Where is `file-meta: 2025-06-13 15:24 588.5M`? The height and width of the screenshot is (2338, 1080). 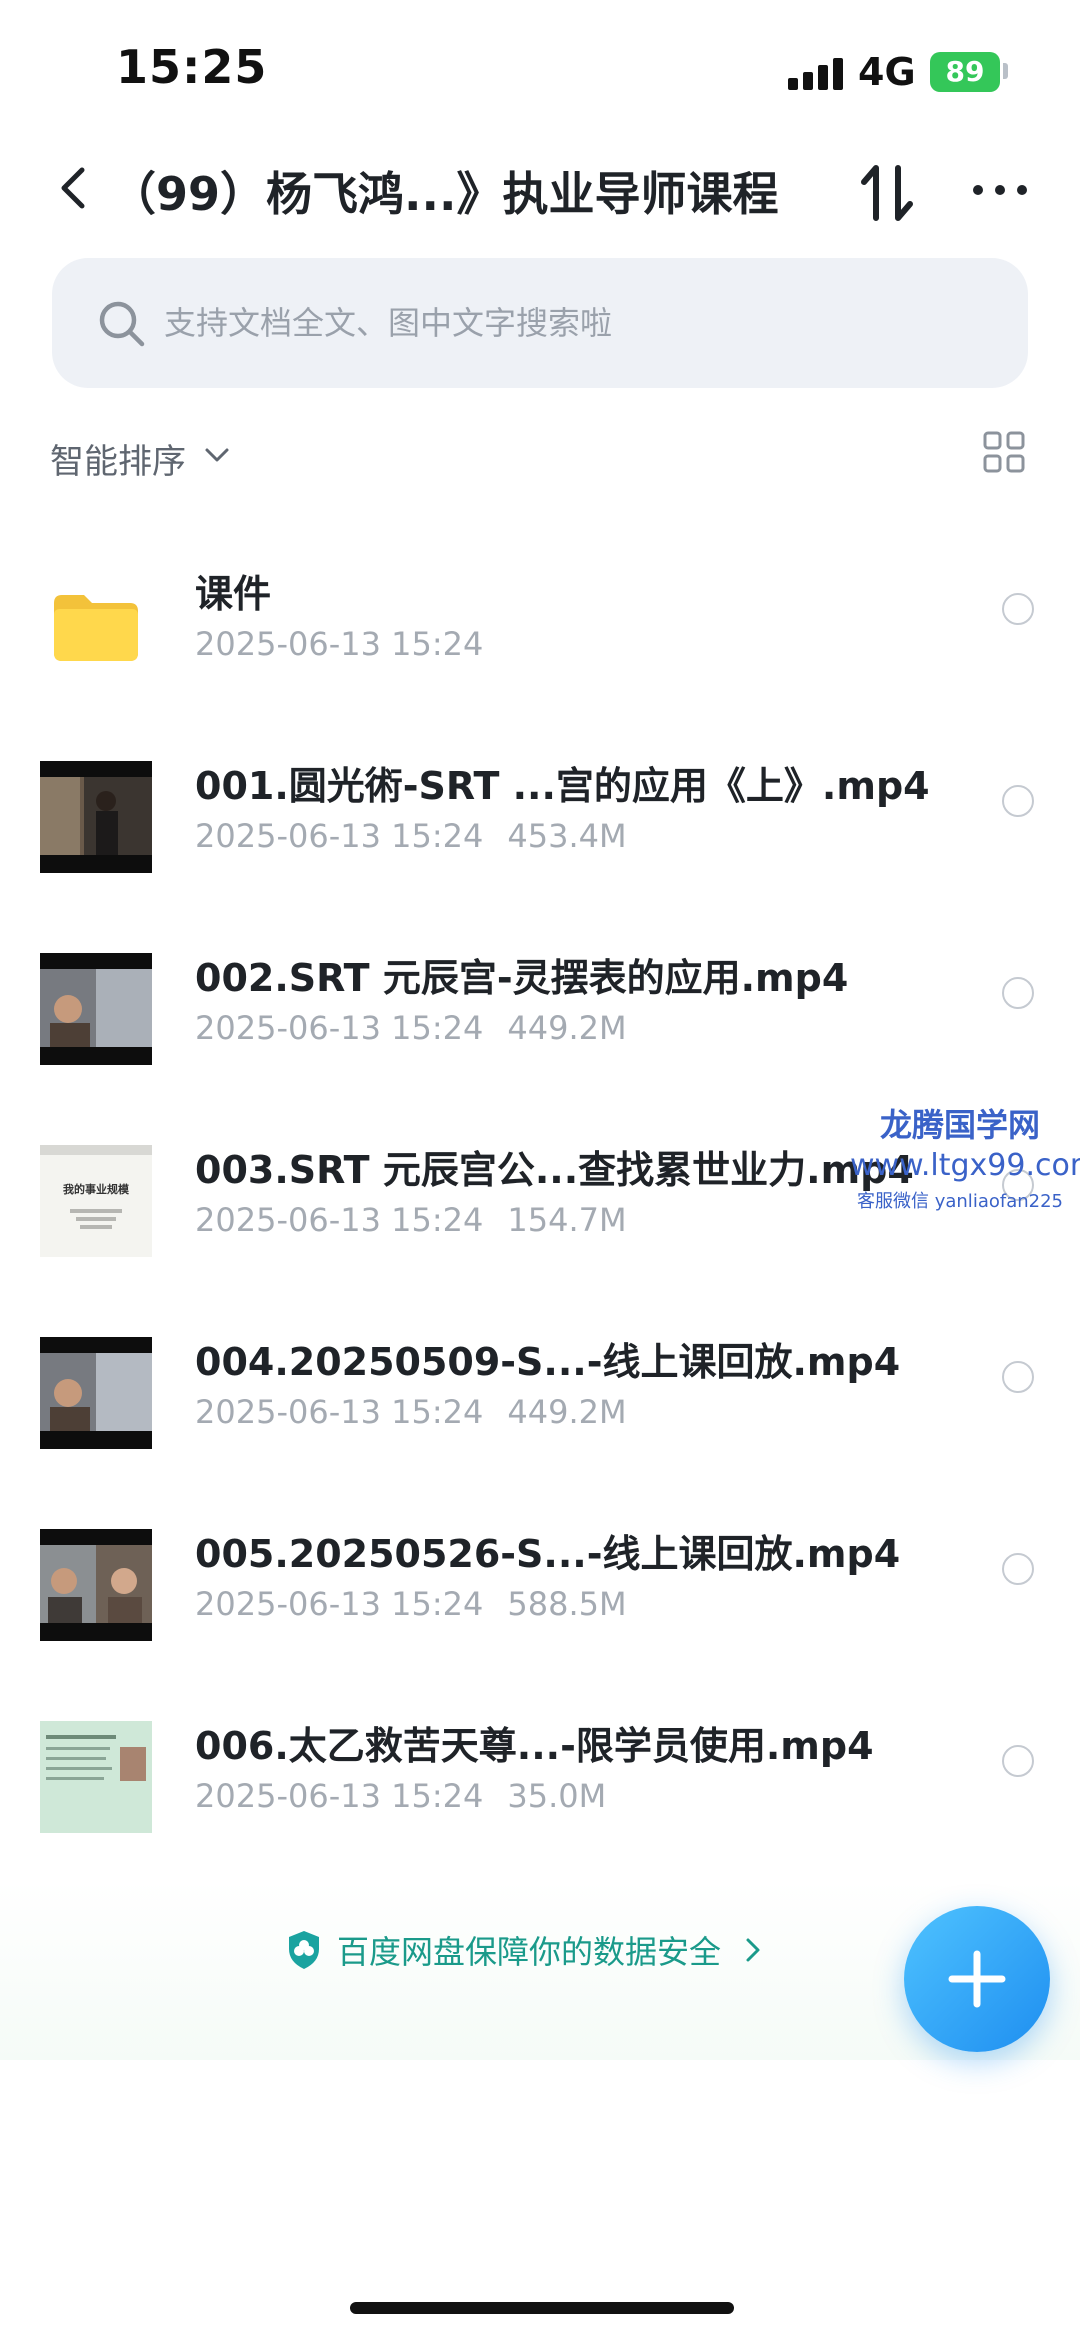
file-meta: 2025-06-13 15:24 588.5M is located at coordinates (411, 1604).